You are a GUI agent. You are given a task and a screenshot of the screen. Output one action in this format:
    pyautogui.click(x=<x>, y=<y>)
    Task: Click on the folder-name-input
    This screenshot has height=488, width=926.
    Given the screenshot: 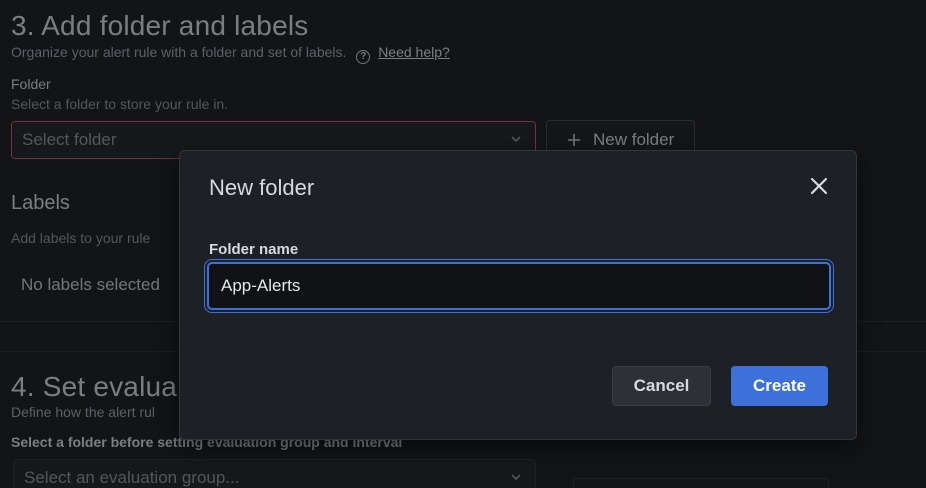 What is the action you would take?
    pyautogui.click(x=519, y=286)
    